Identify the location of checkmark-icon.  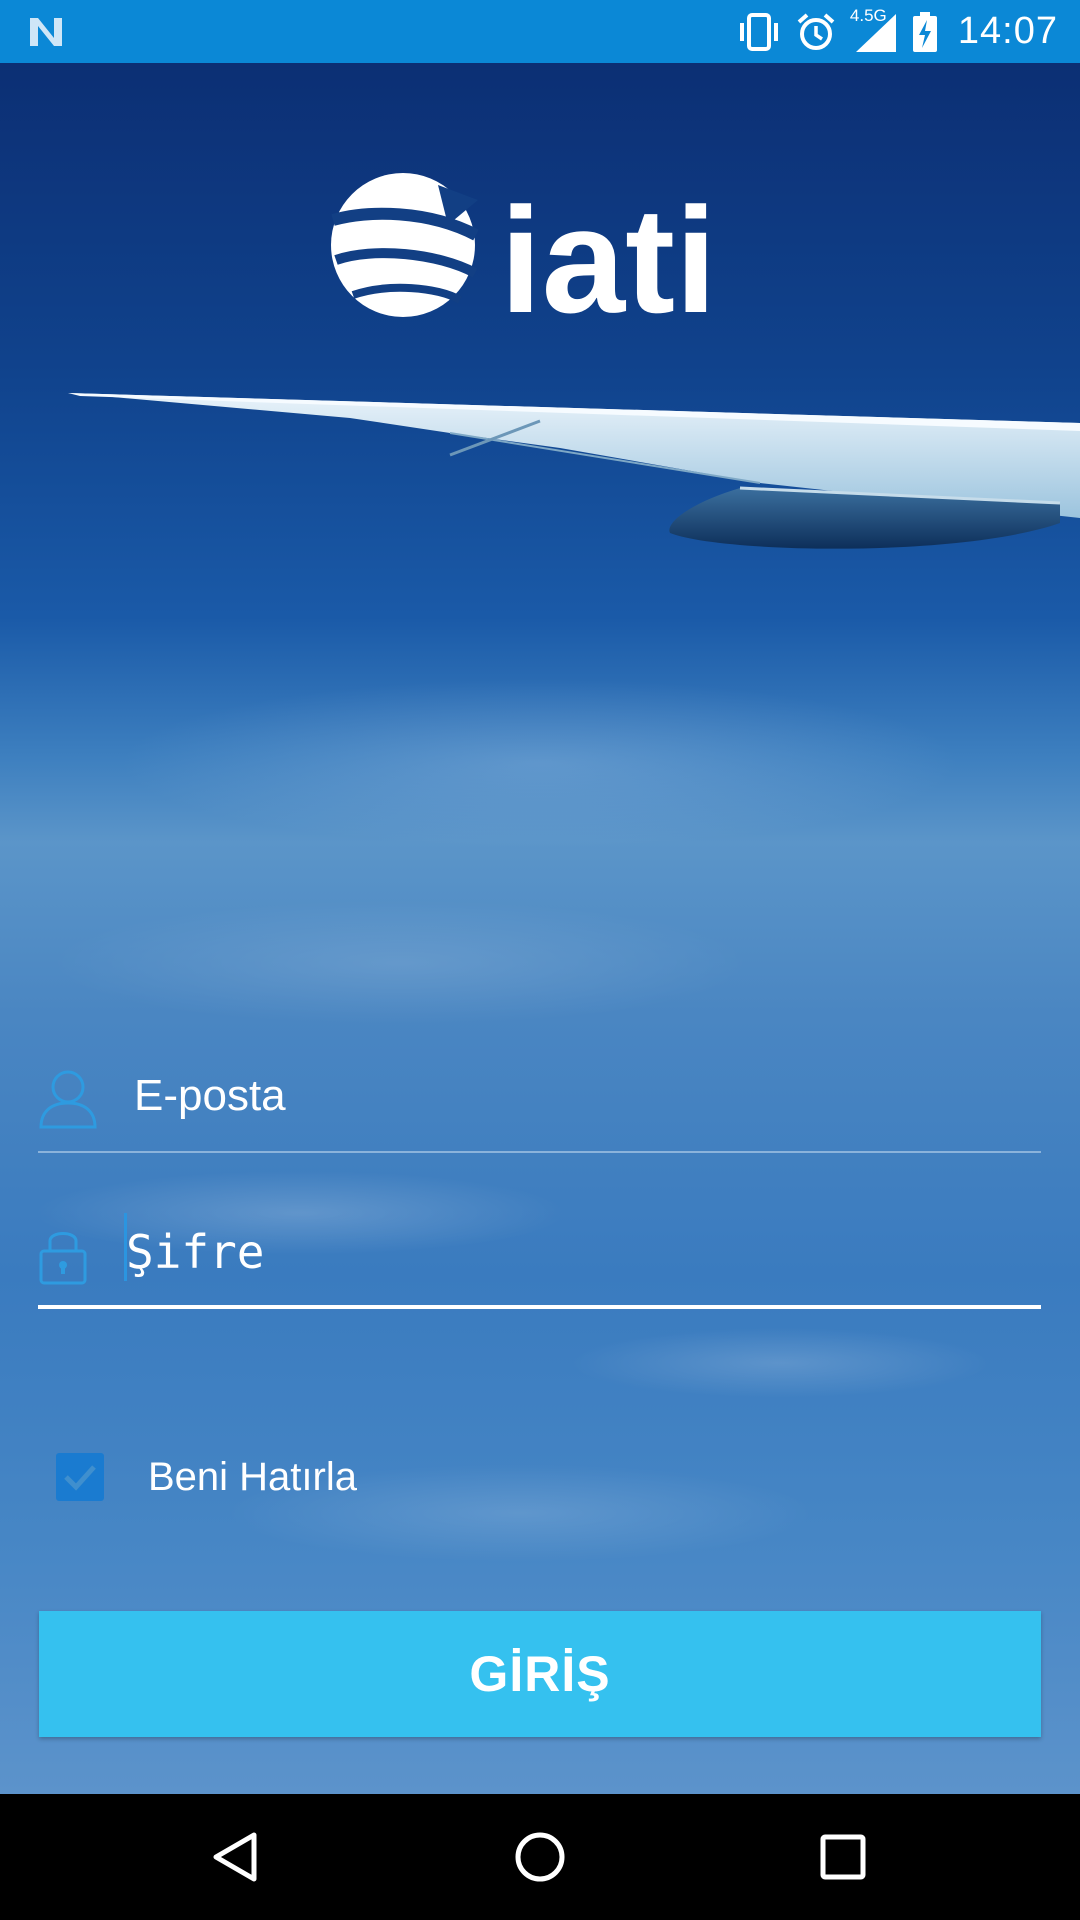
(80, 1478).